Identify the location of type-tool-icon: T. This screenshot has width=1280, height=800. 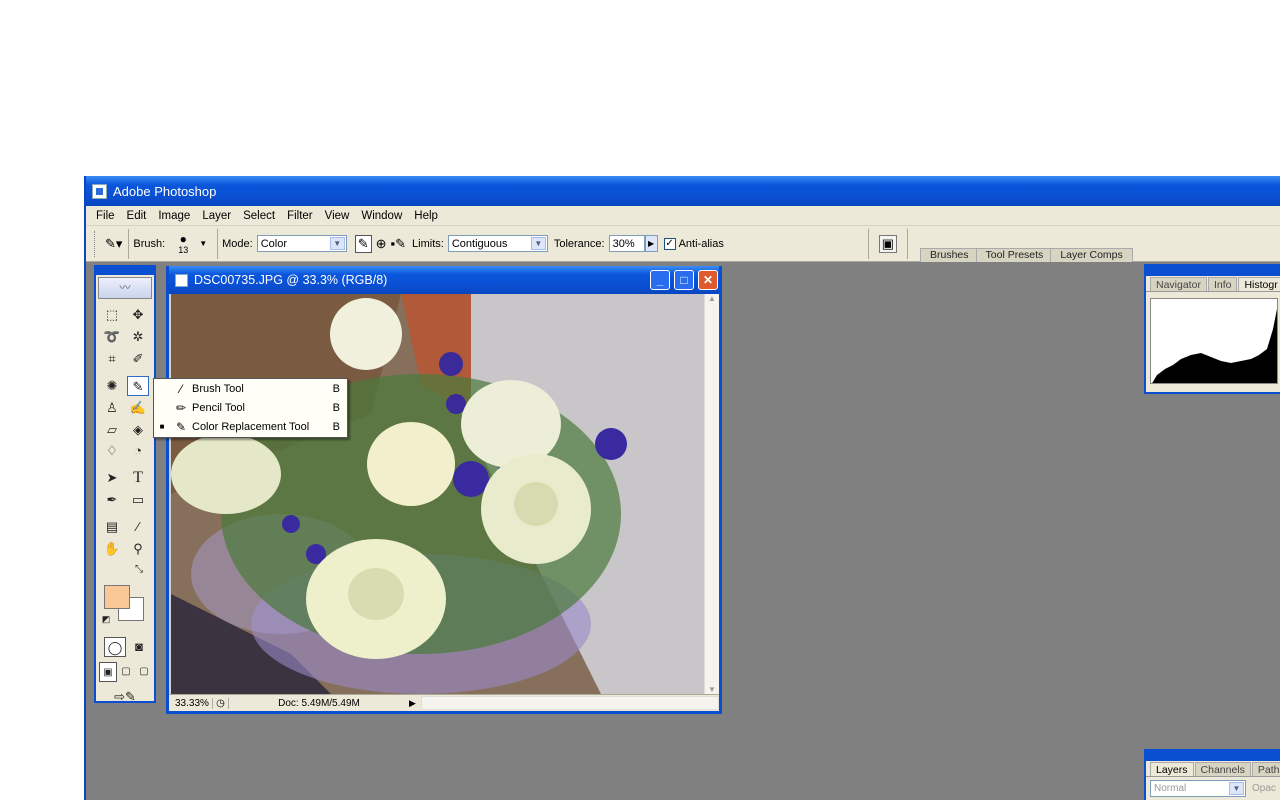
(138, 478).